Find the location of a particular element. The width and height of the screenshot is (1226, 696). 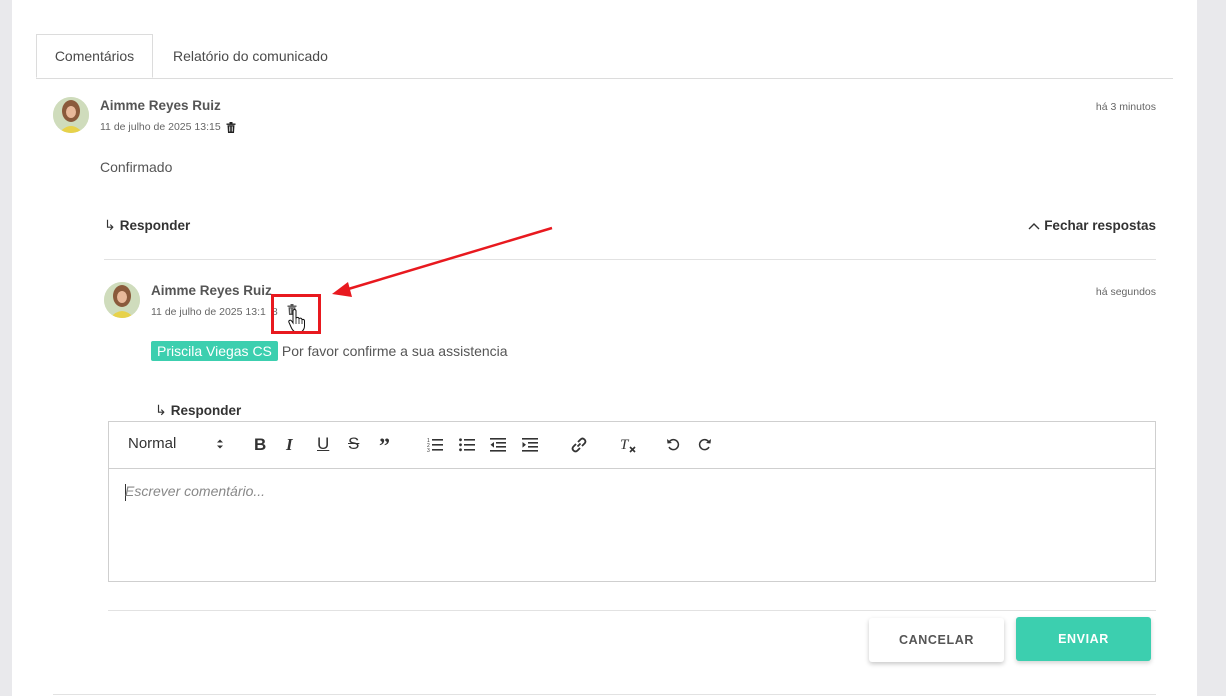

close-replies-button: Fechar respostas is located at coordinates (1092, 225).